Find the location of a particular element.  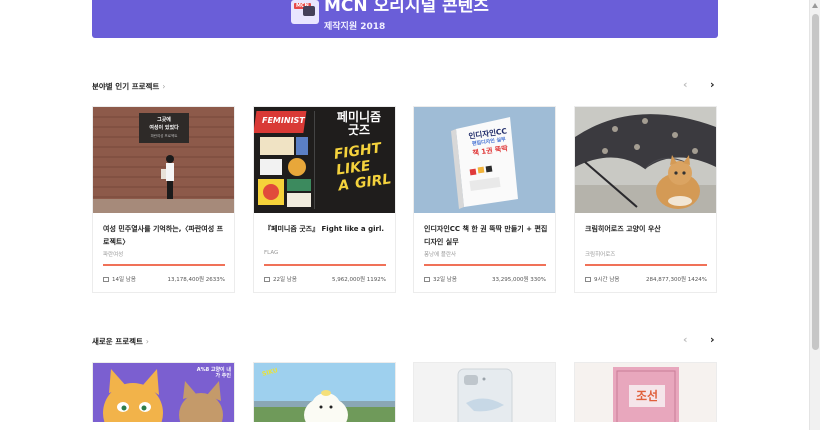

project-card: 조선 is located at coordinates (645, 392).